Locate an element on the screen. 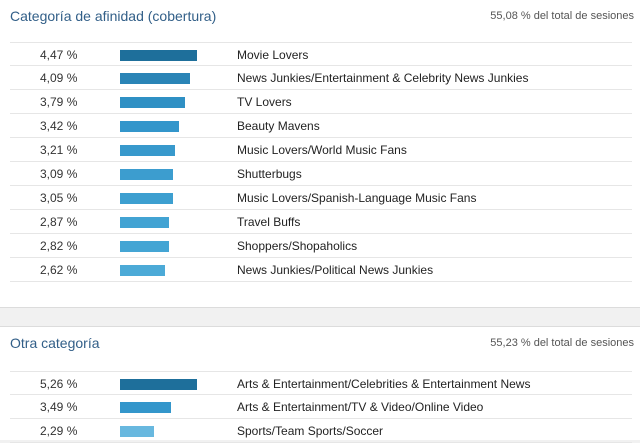 The height and width of the screenshot is (443, 640). category-label: Movie Lovers is located at coordinates (273, 55).